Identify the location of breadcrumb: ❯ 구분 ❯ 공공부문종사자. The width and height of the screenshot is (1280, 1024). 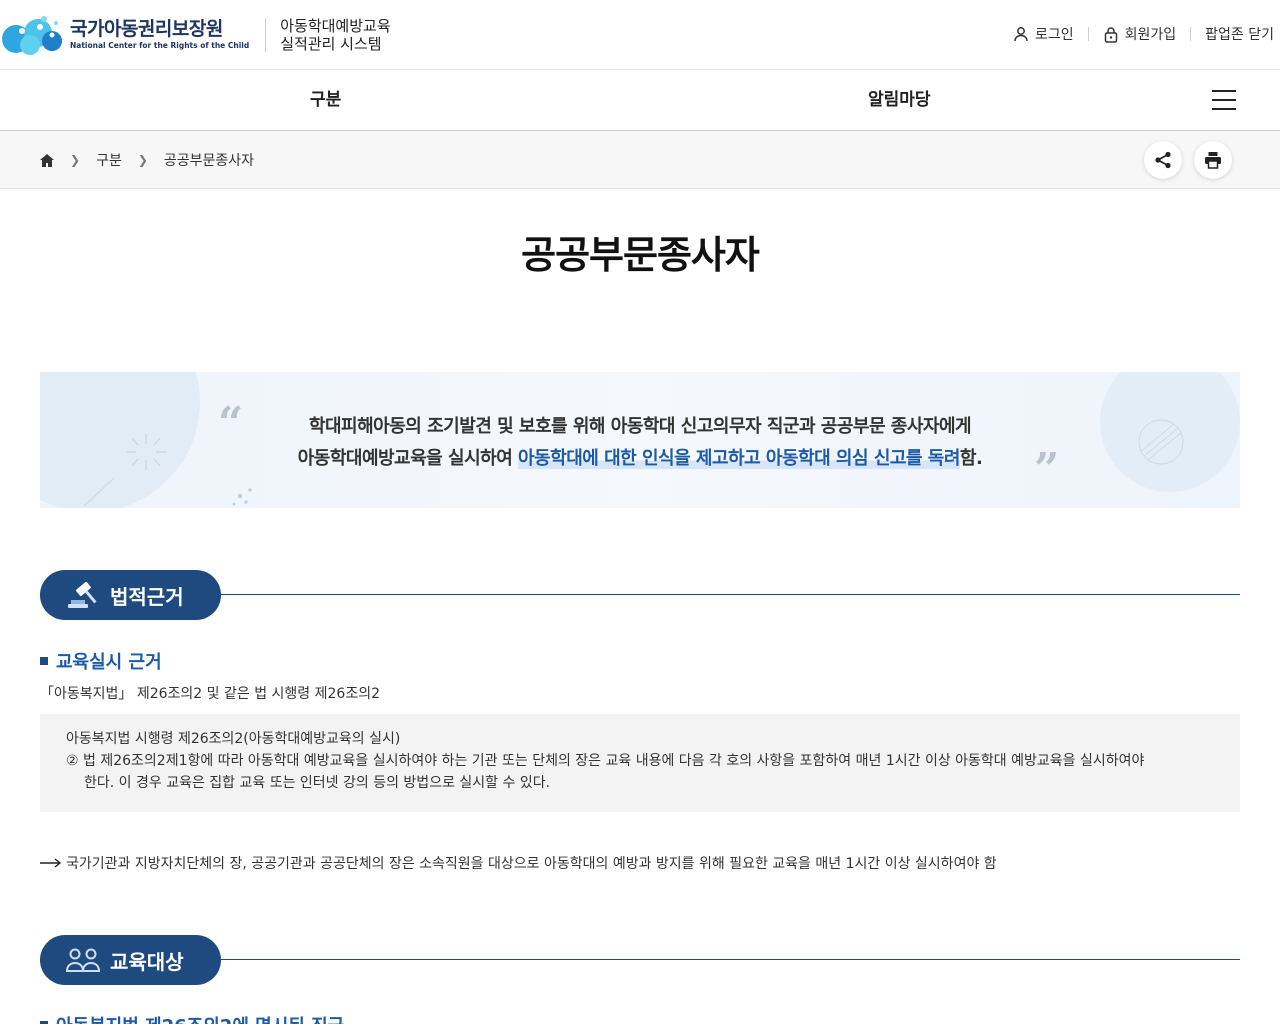
(147, 160).